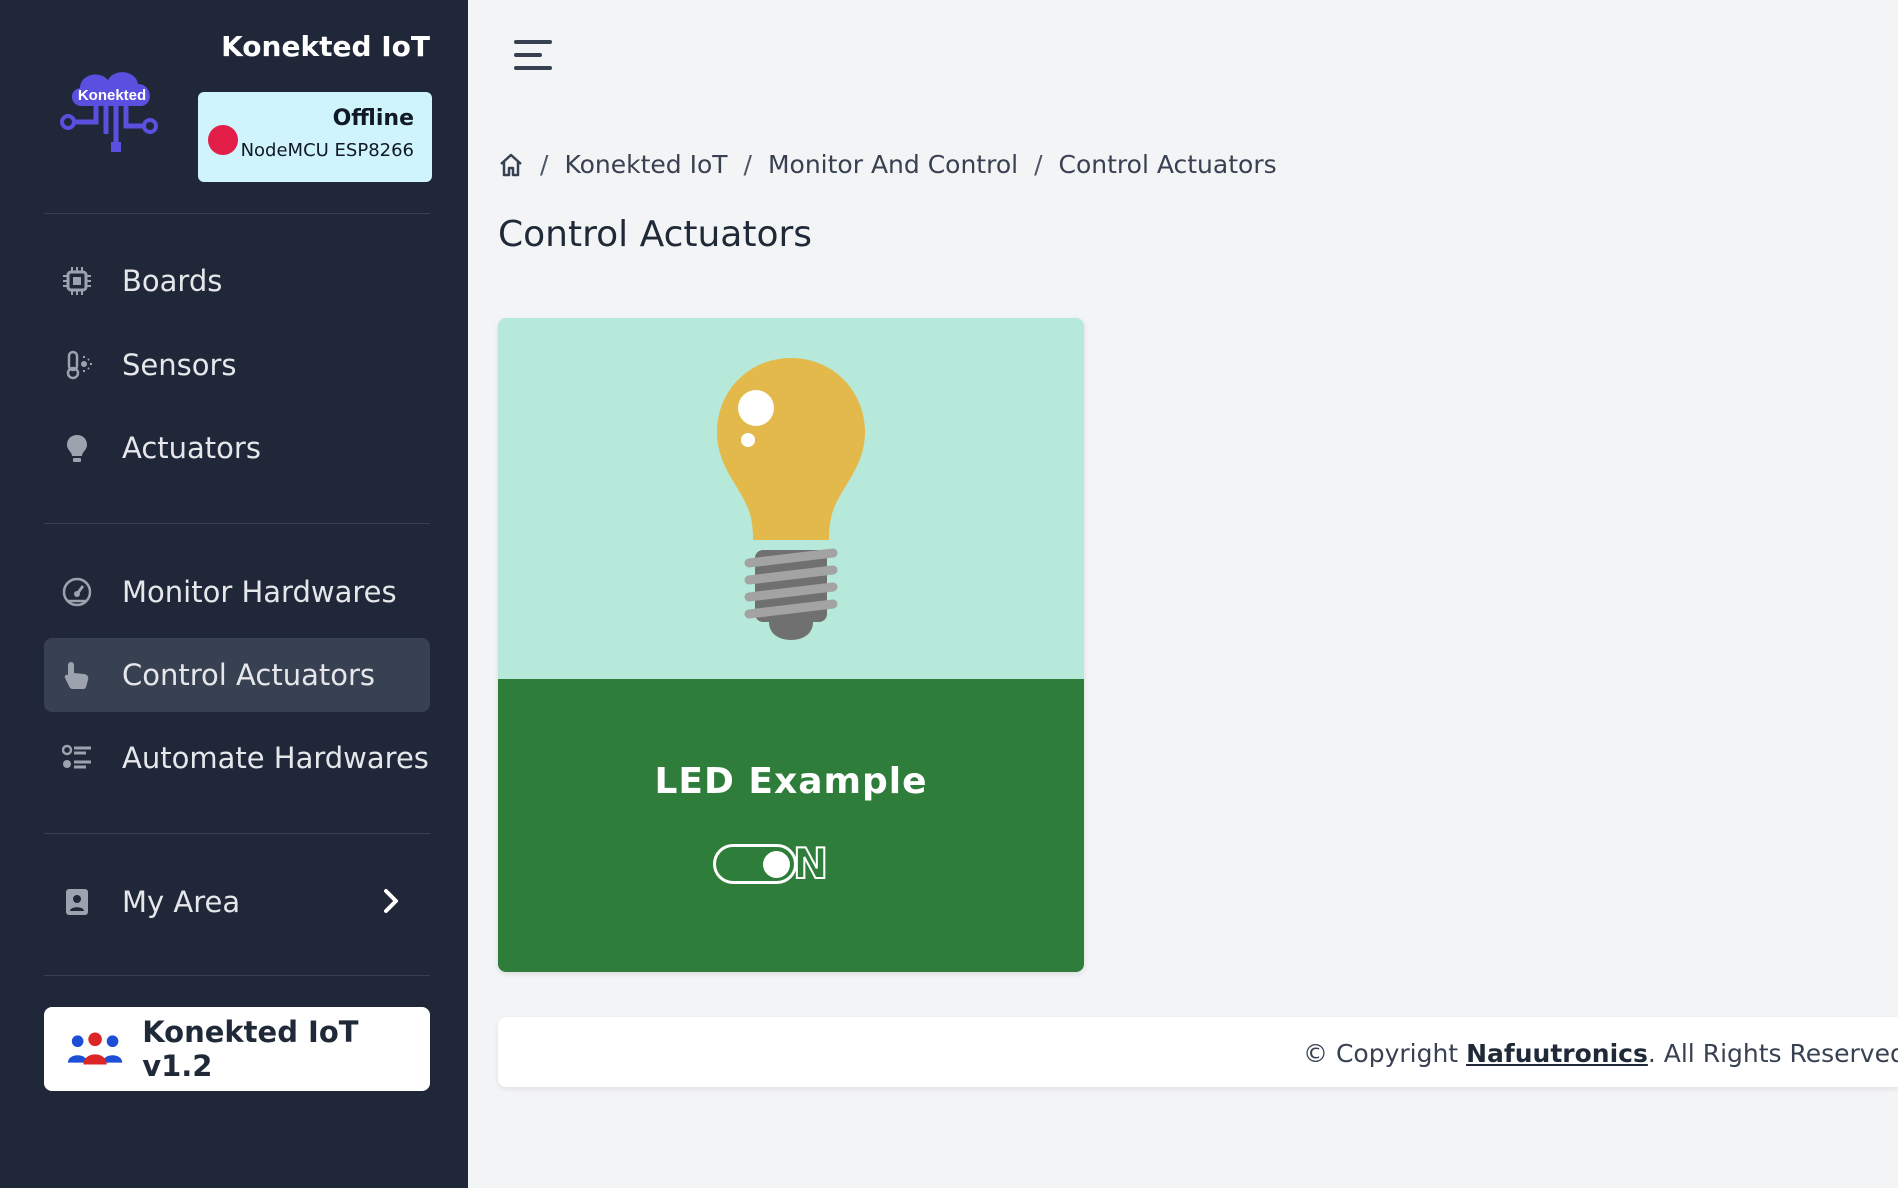  I want to click on actuator-toggle: N, so click(771, 863).